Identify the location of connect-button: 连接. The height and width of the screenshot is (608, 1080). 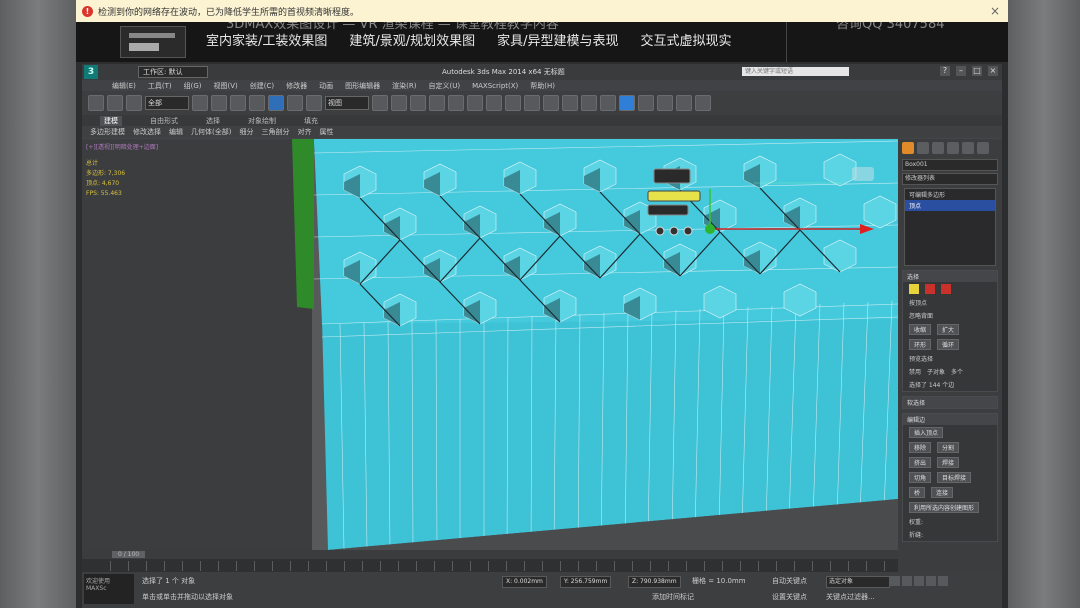
(942, 492).